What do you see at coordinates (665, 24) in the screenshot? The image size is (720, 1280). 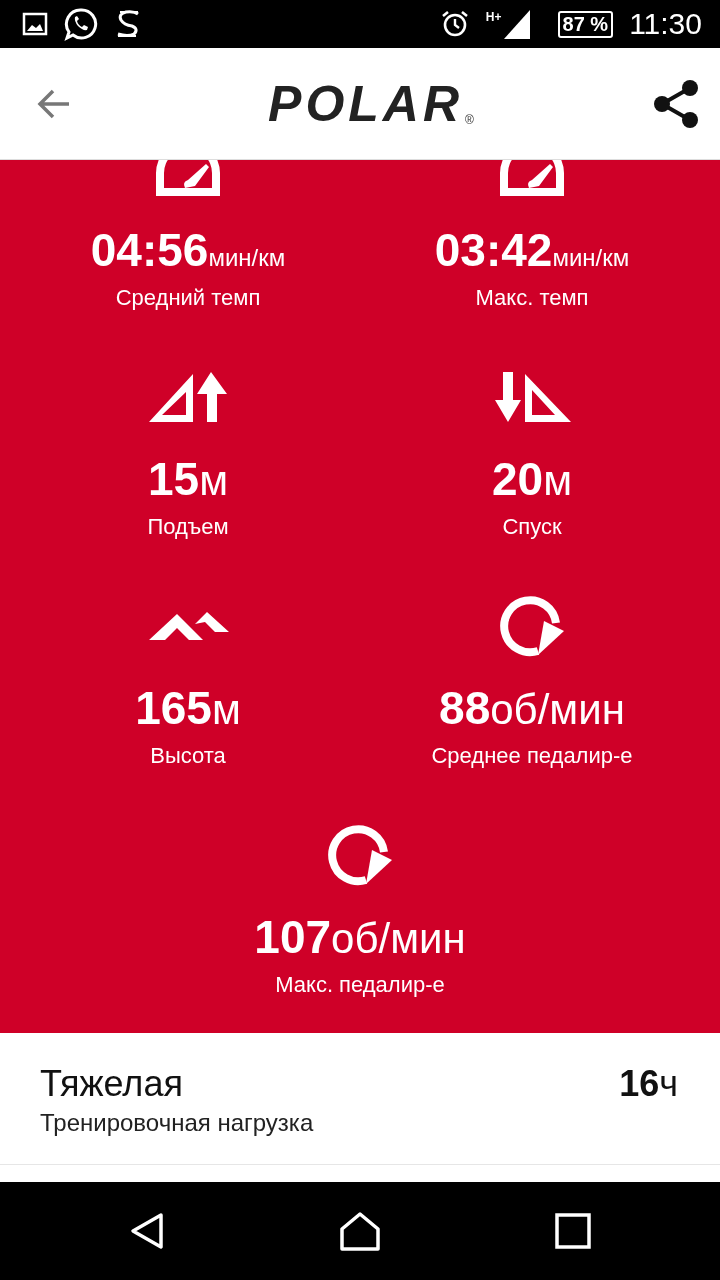 I see `clock-time: 11:30` at bounding box center [665, 24].